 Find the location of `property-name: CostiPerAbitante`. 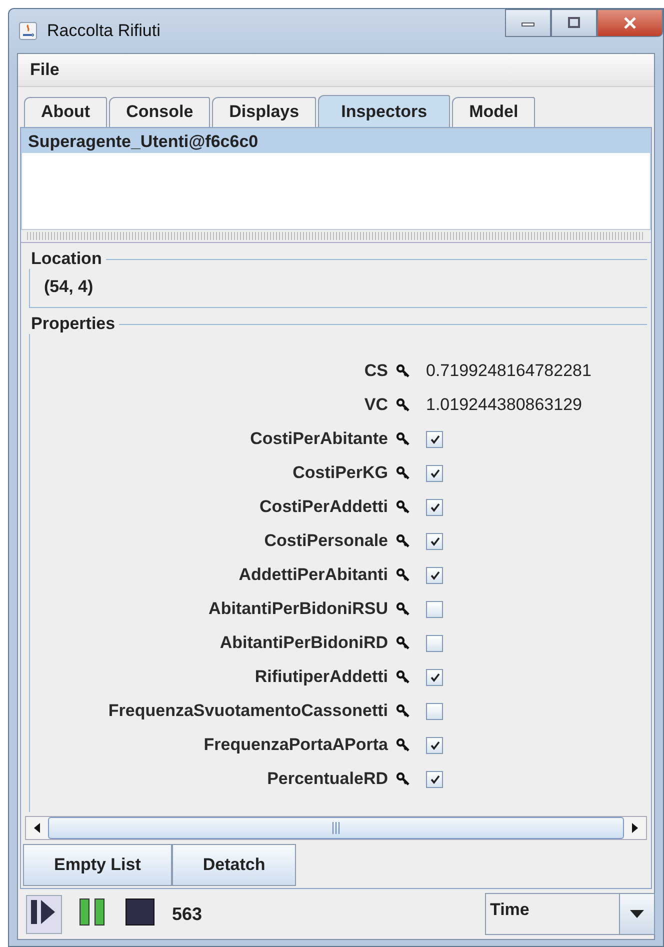

property-name: CostiPerAbitante is located at coordinates (319, 439).